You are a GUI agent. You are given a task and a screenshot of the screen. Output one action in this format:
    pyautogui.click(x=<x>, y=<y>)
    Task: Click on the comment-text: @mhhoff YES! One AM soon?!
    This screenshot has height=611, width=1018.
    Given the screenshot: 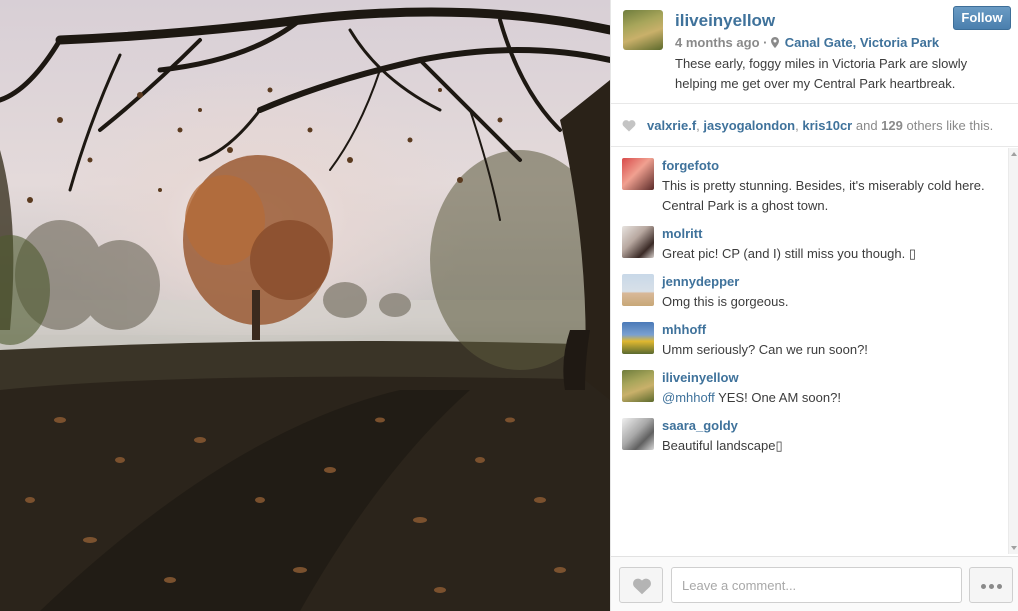 What is the action you would take?
    pyautogui.click(x=751, y=397)
    